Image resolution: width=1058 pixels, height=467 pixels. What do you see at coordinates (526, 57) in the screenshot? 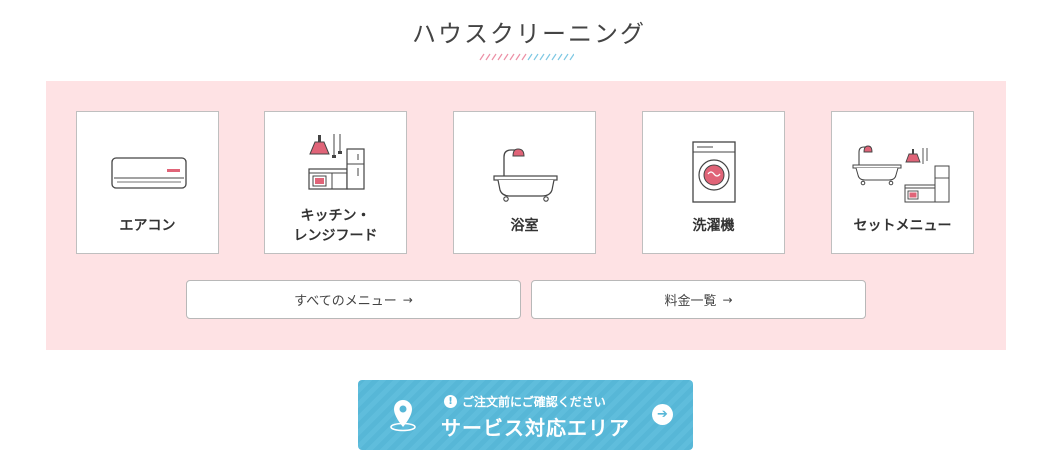
I see `title-decoration` at bounding box center [526, 57].